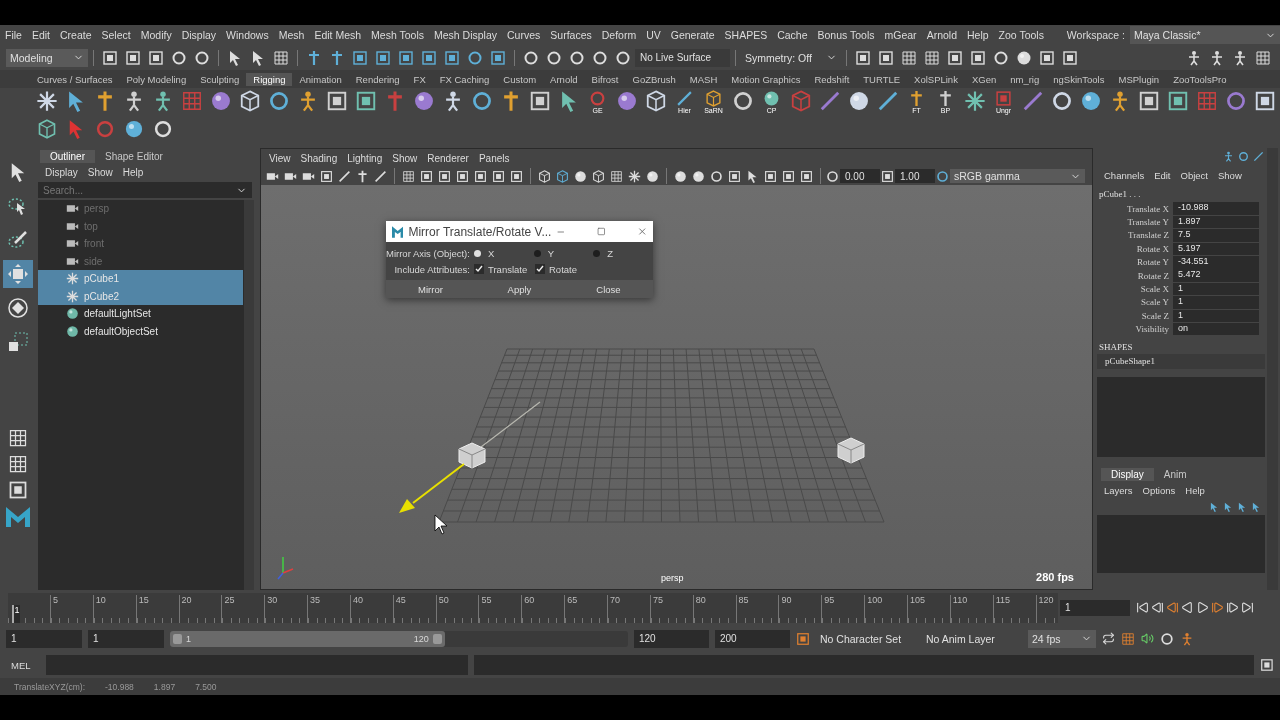  What do you see at coordinates (419, 79) in the screenshot?
I see `shelf-tab: FX` at bounding box center [419, 79].